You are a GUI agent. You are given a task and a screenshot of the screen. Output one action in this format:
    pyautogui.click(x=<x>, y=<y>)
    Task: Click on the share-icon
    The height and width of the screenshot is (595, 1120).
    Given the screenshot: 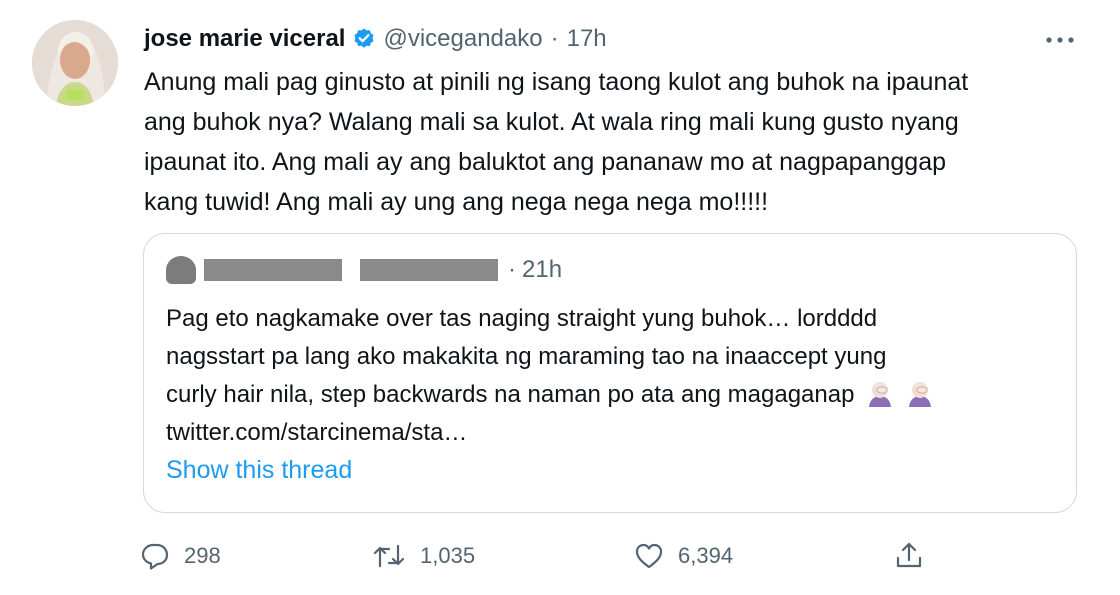 What is the action you would take?
    pyautogui.click(x=909, y=555)
    